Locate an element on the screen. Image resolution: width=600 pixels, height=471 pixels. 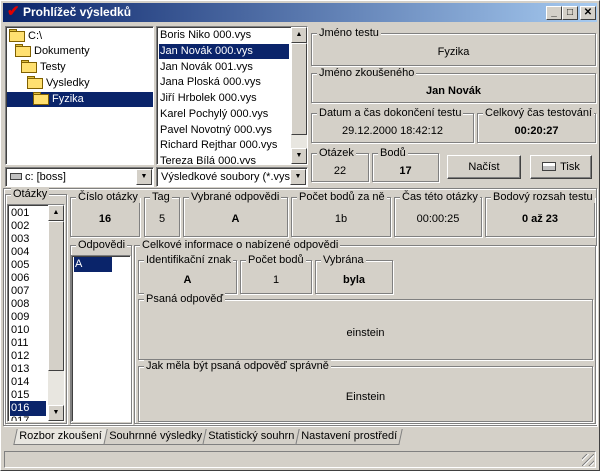
file-item: Richard Rejthar 000.vys is located at coordinates (224, 145).